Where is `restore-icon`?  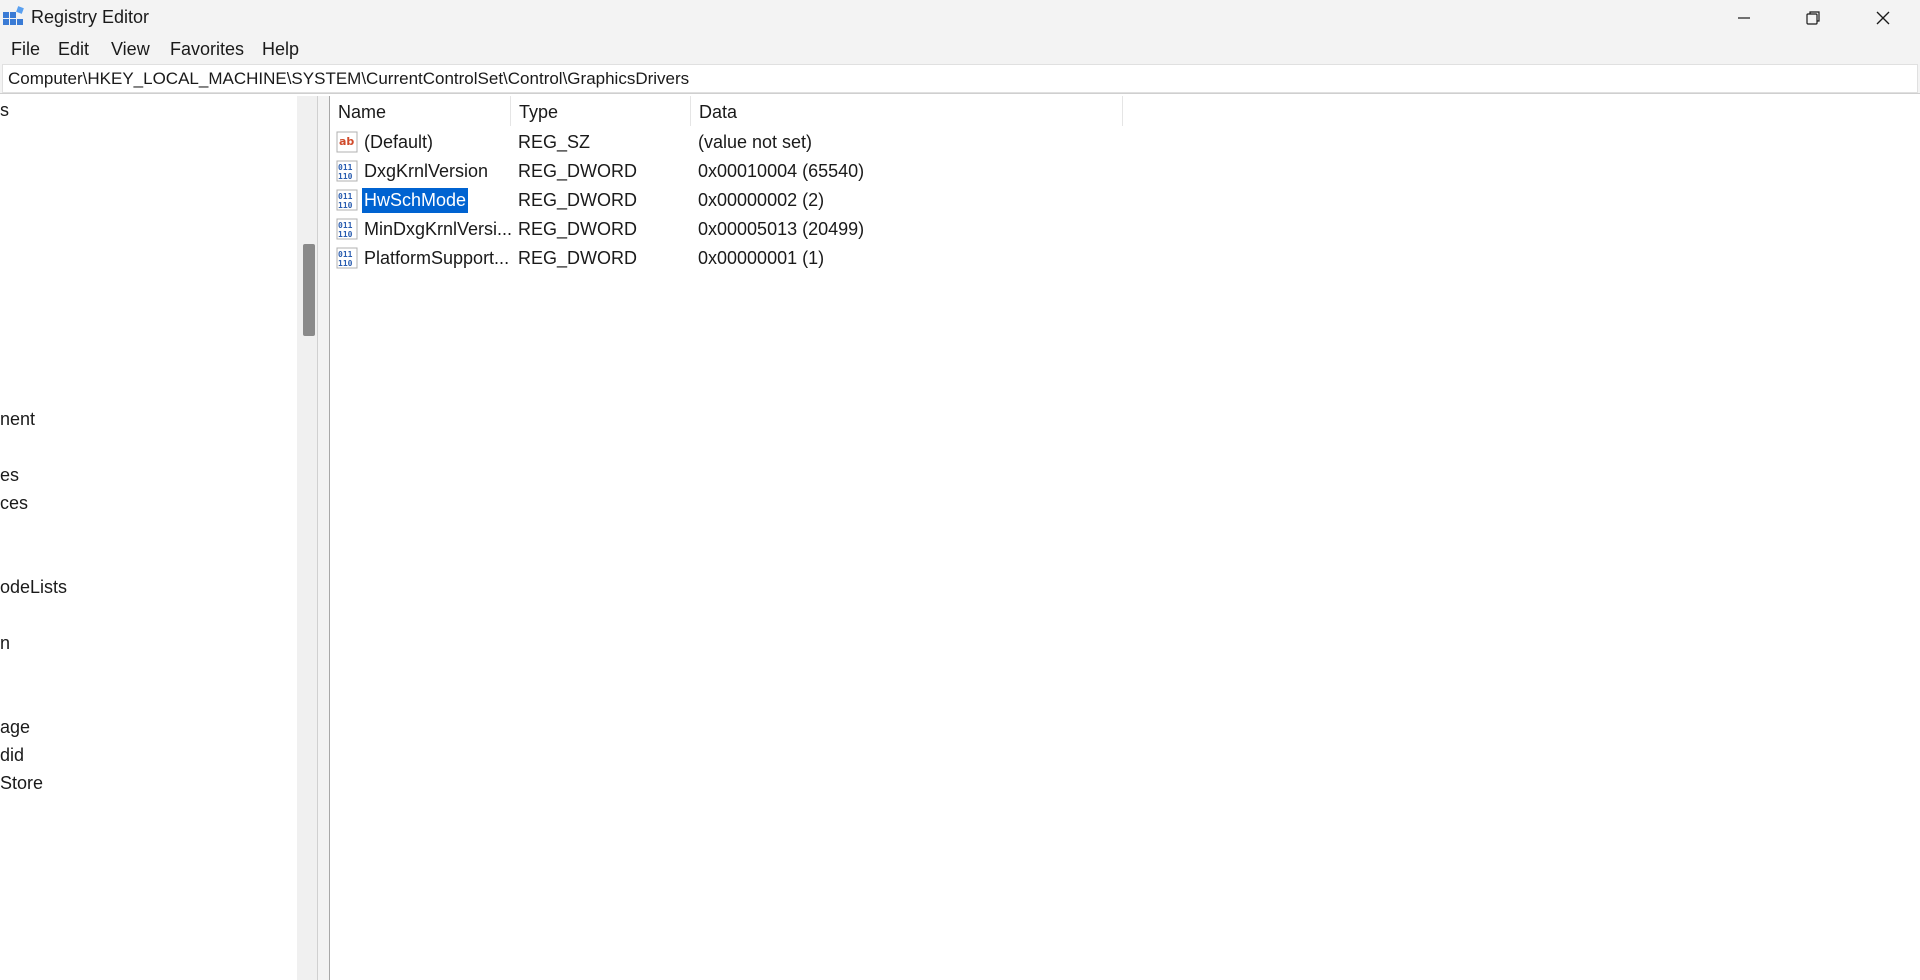 restore-icon is located at coordinates (1813, 17).